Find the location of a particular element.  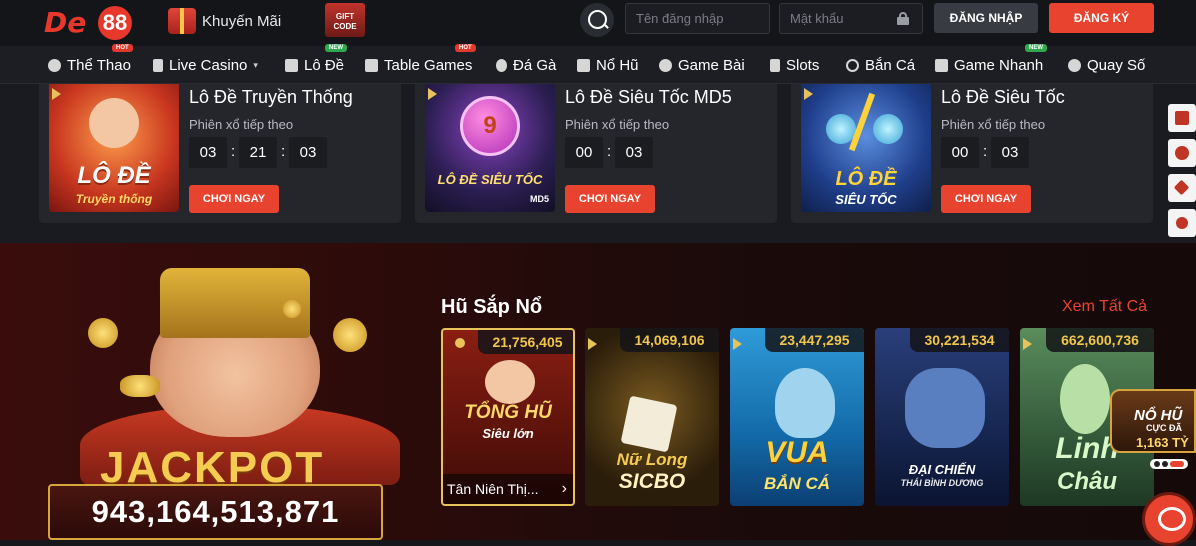

telegram-icon is located at coordinates (1181, 187).